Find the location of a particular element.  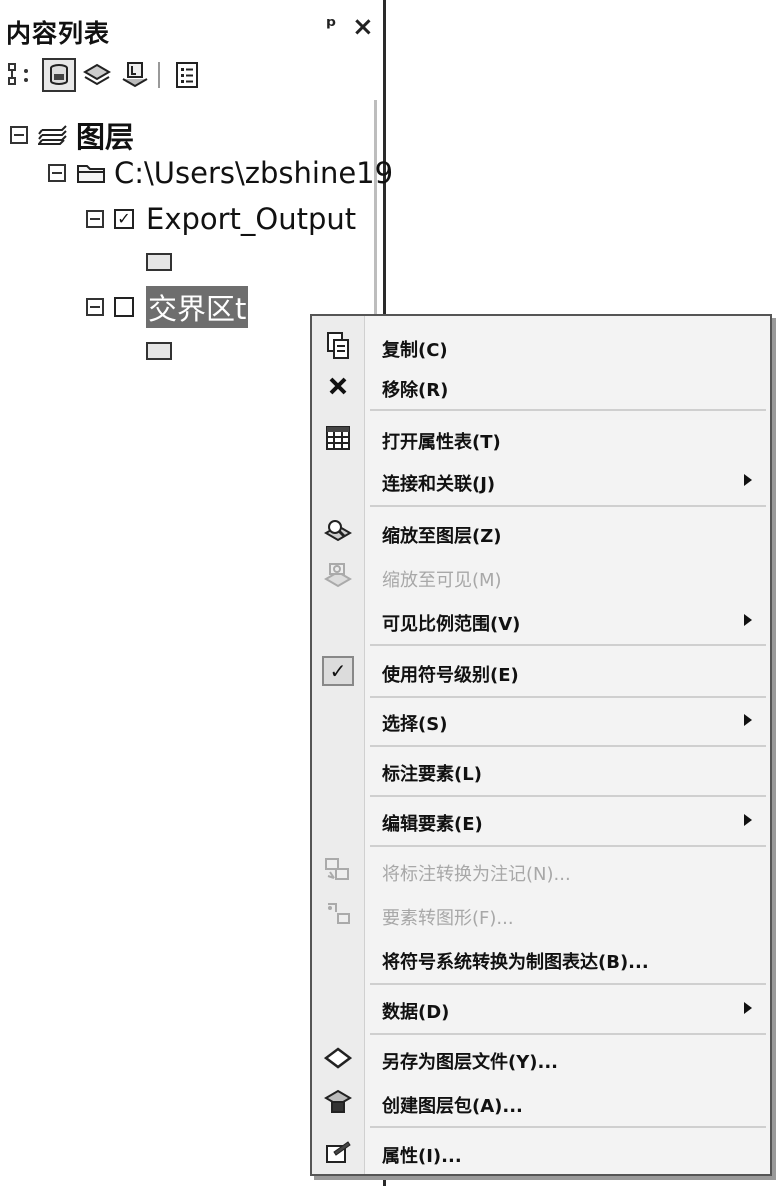

menu-label: 使用符号级别(E) is located at coordinates (450, 675).